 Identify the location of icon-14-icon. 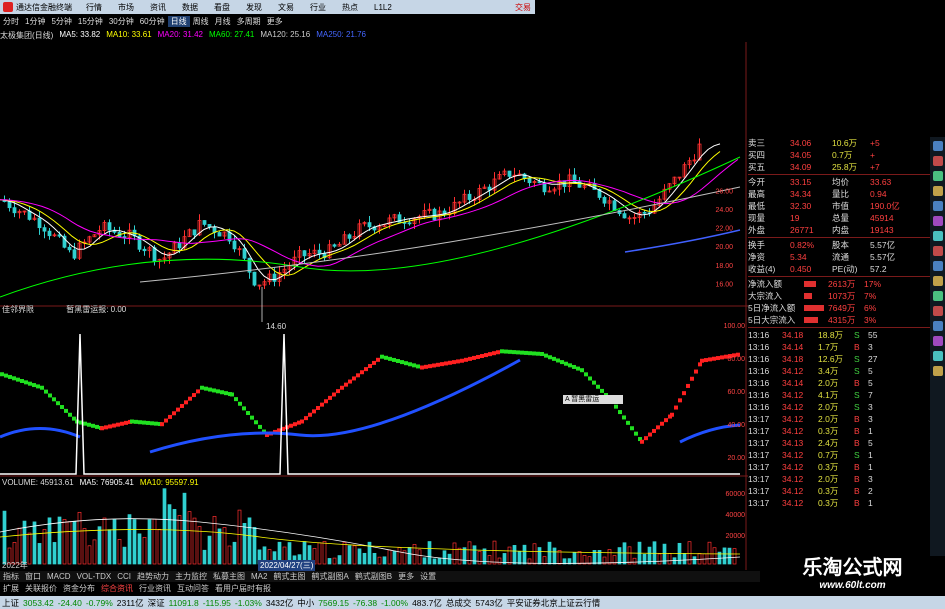
(937, 341).